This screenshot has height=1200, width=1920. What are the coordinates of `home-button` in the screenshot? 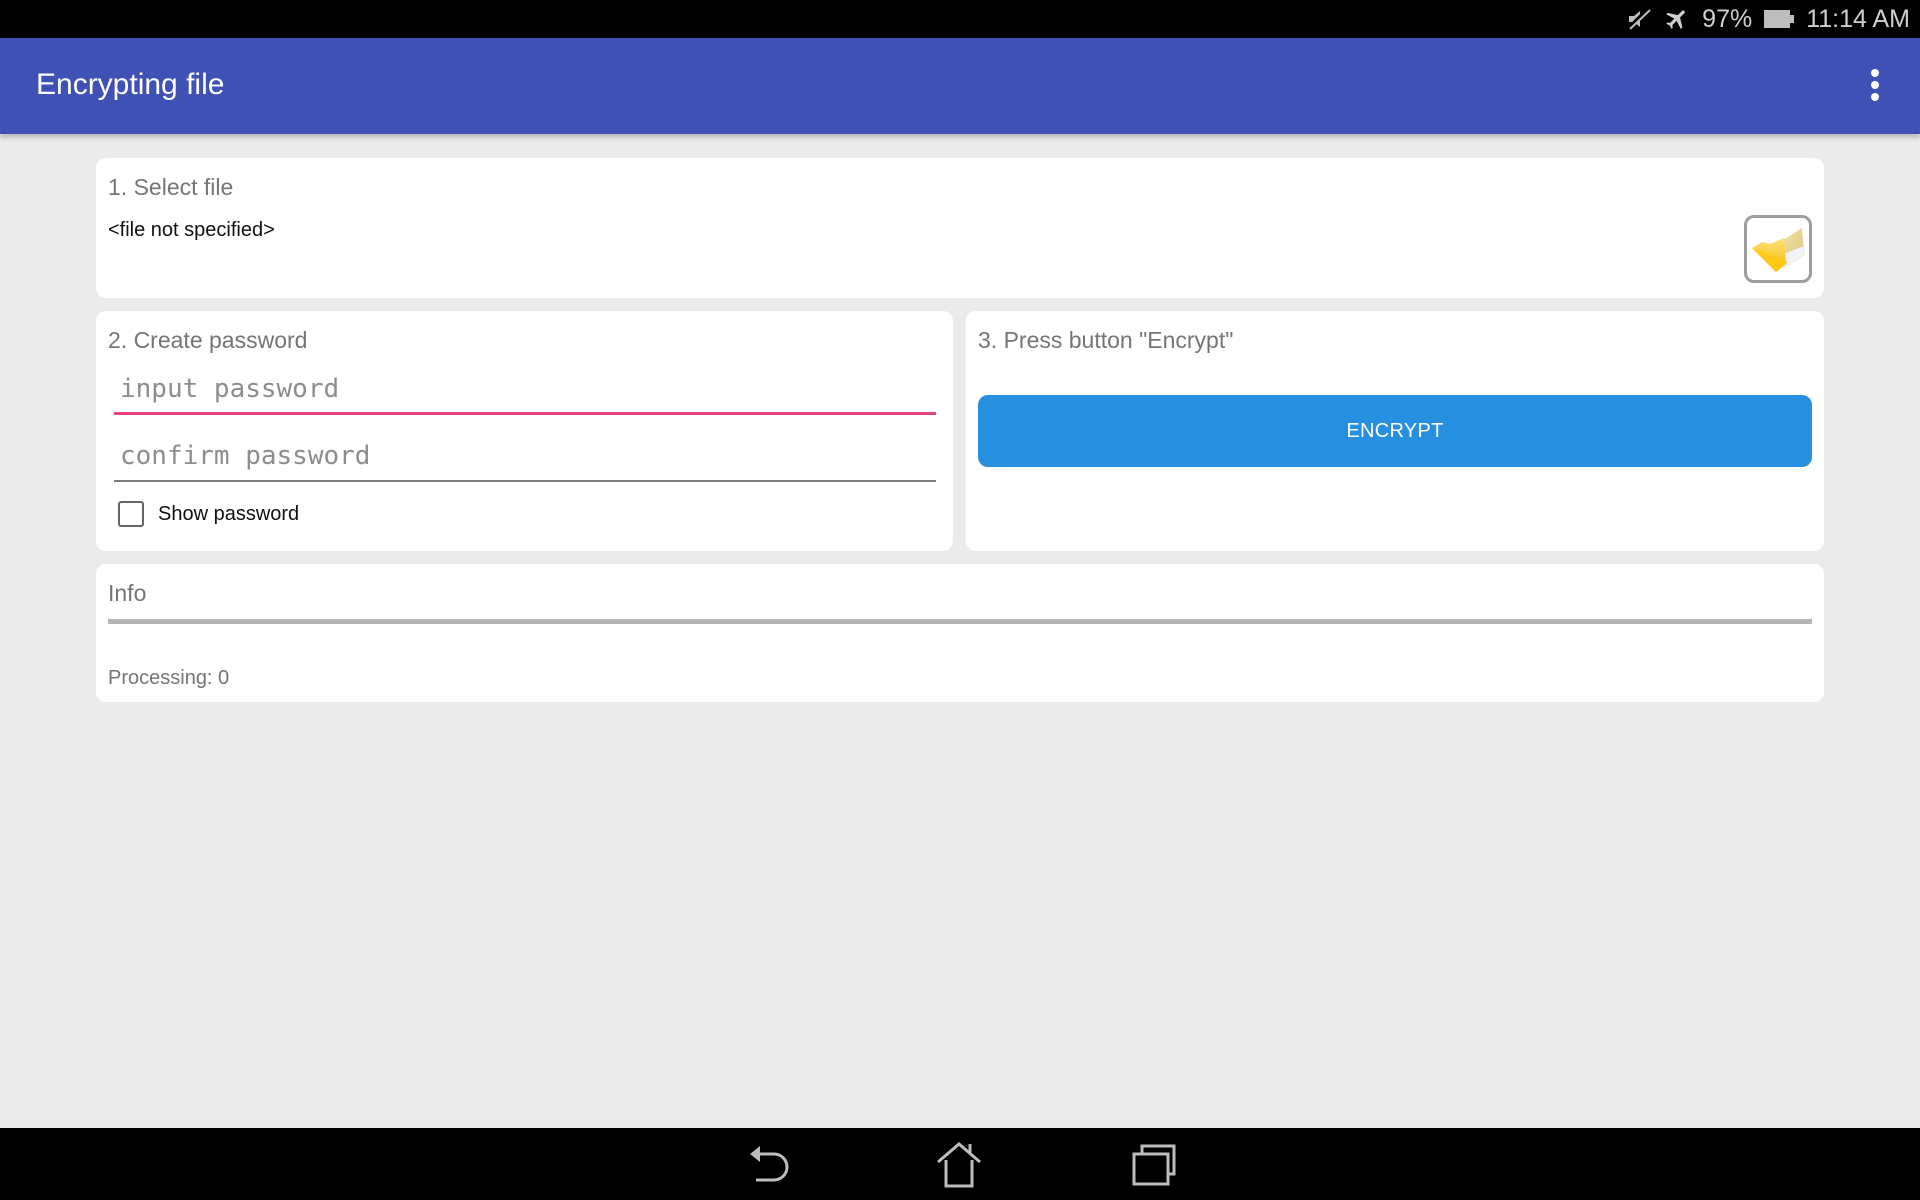 It's located at (959, 1165).